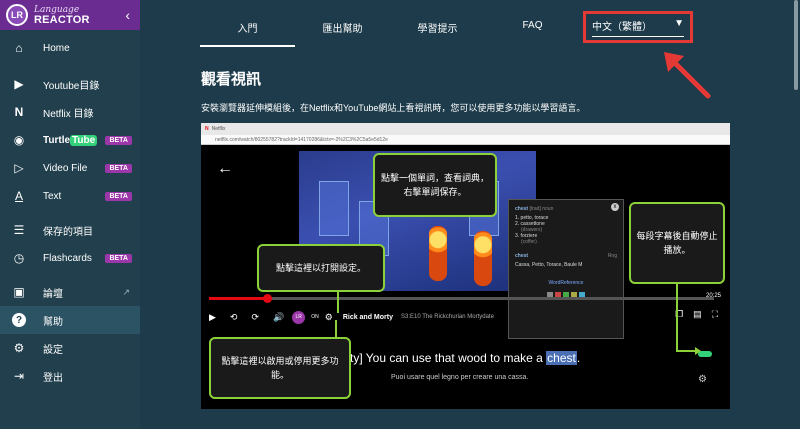 Image resolution: width=800 pixels, height=429 pixels. Describe the element at coordinates (19, 84) in the screenshot. I see `youtube-icon: ▶` at that location.